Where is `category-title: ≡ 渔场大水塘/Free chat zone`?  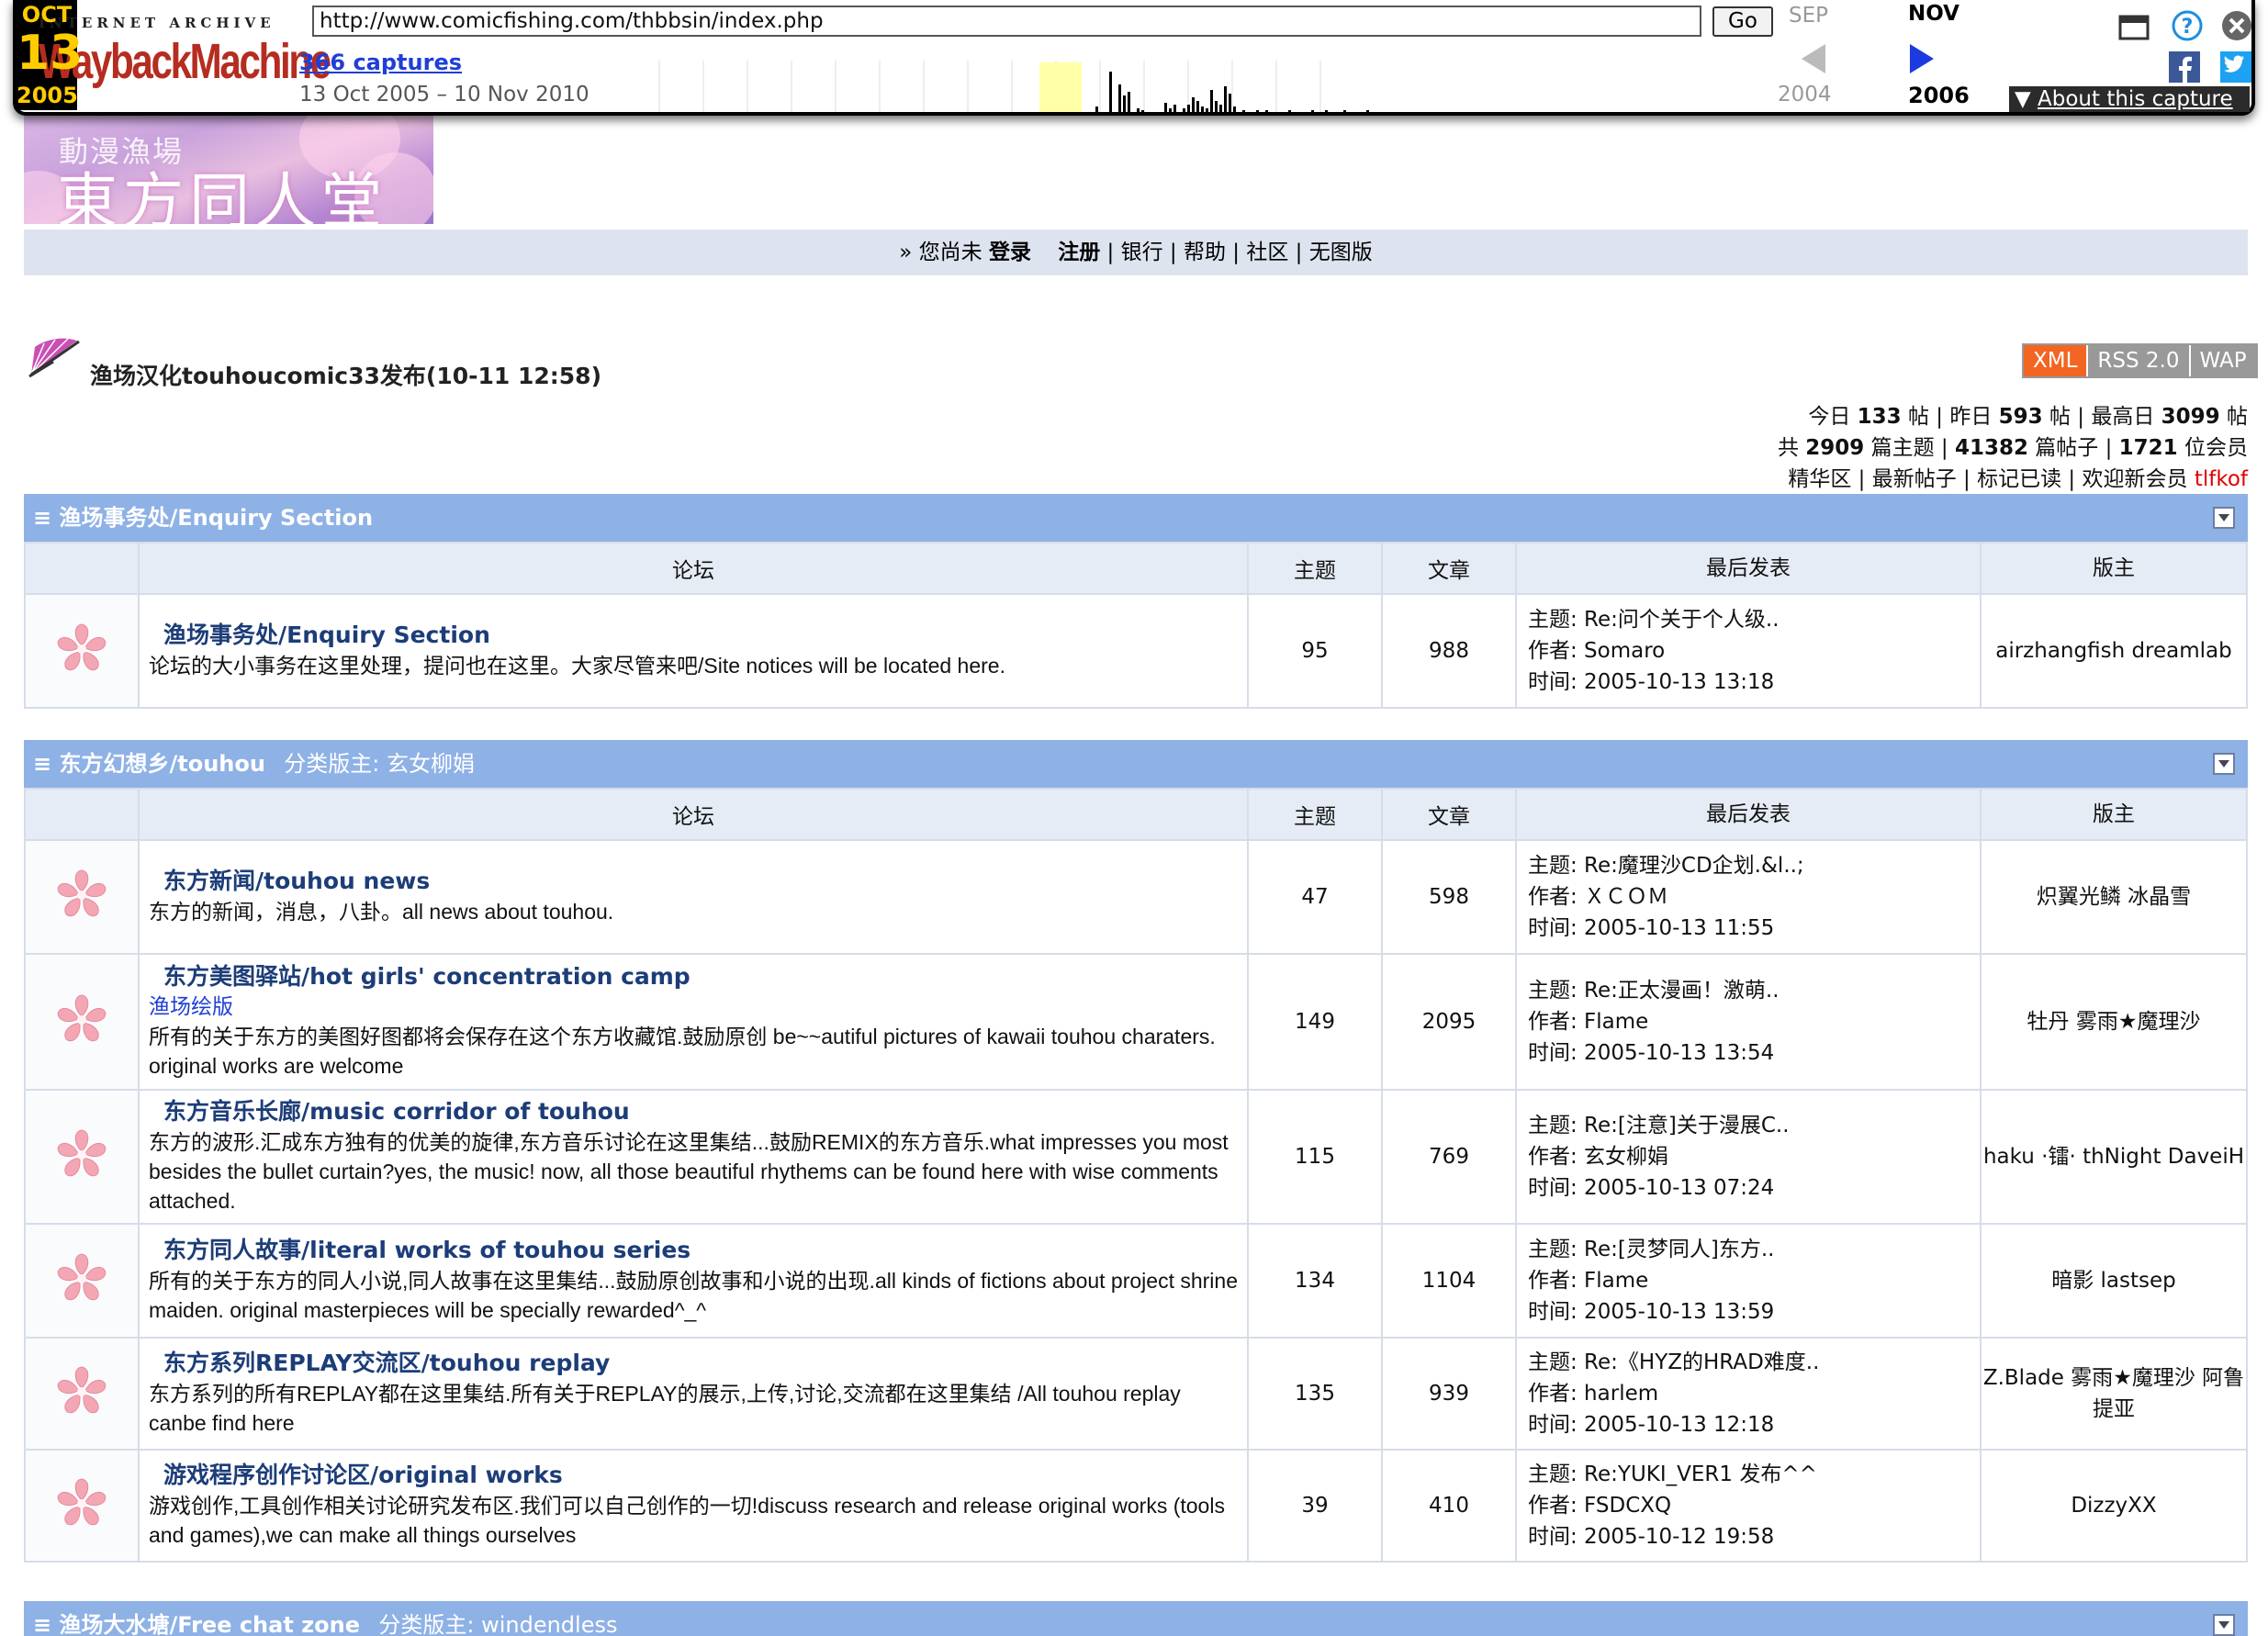
category-title: ≡ 渔场大水塘/Free chat zone is located at coordinates (197, 1624).